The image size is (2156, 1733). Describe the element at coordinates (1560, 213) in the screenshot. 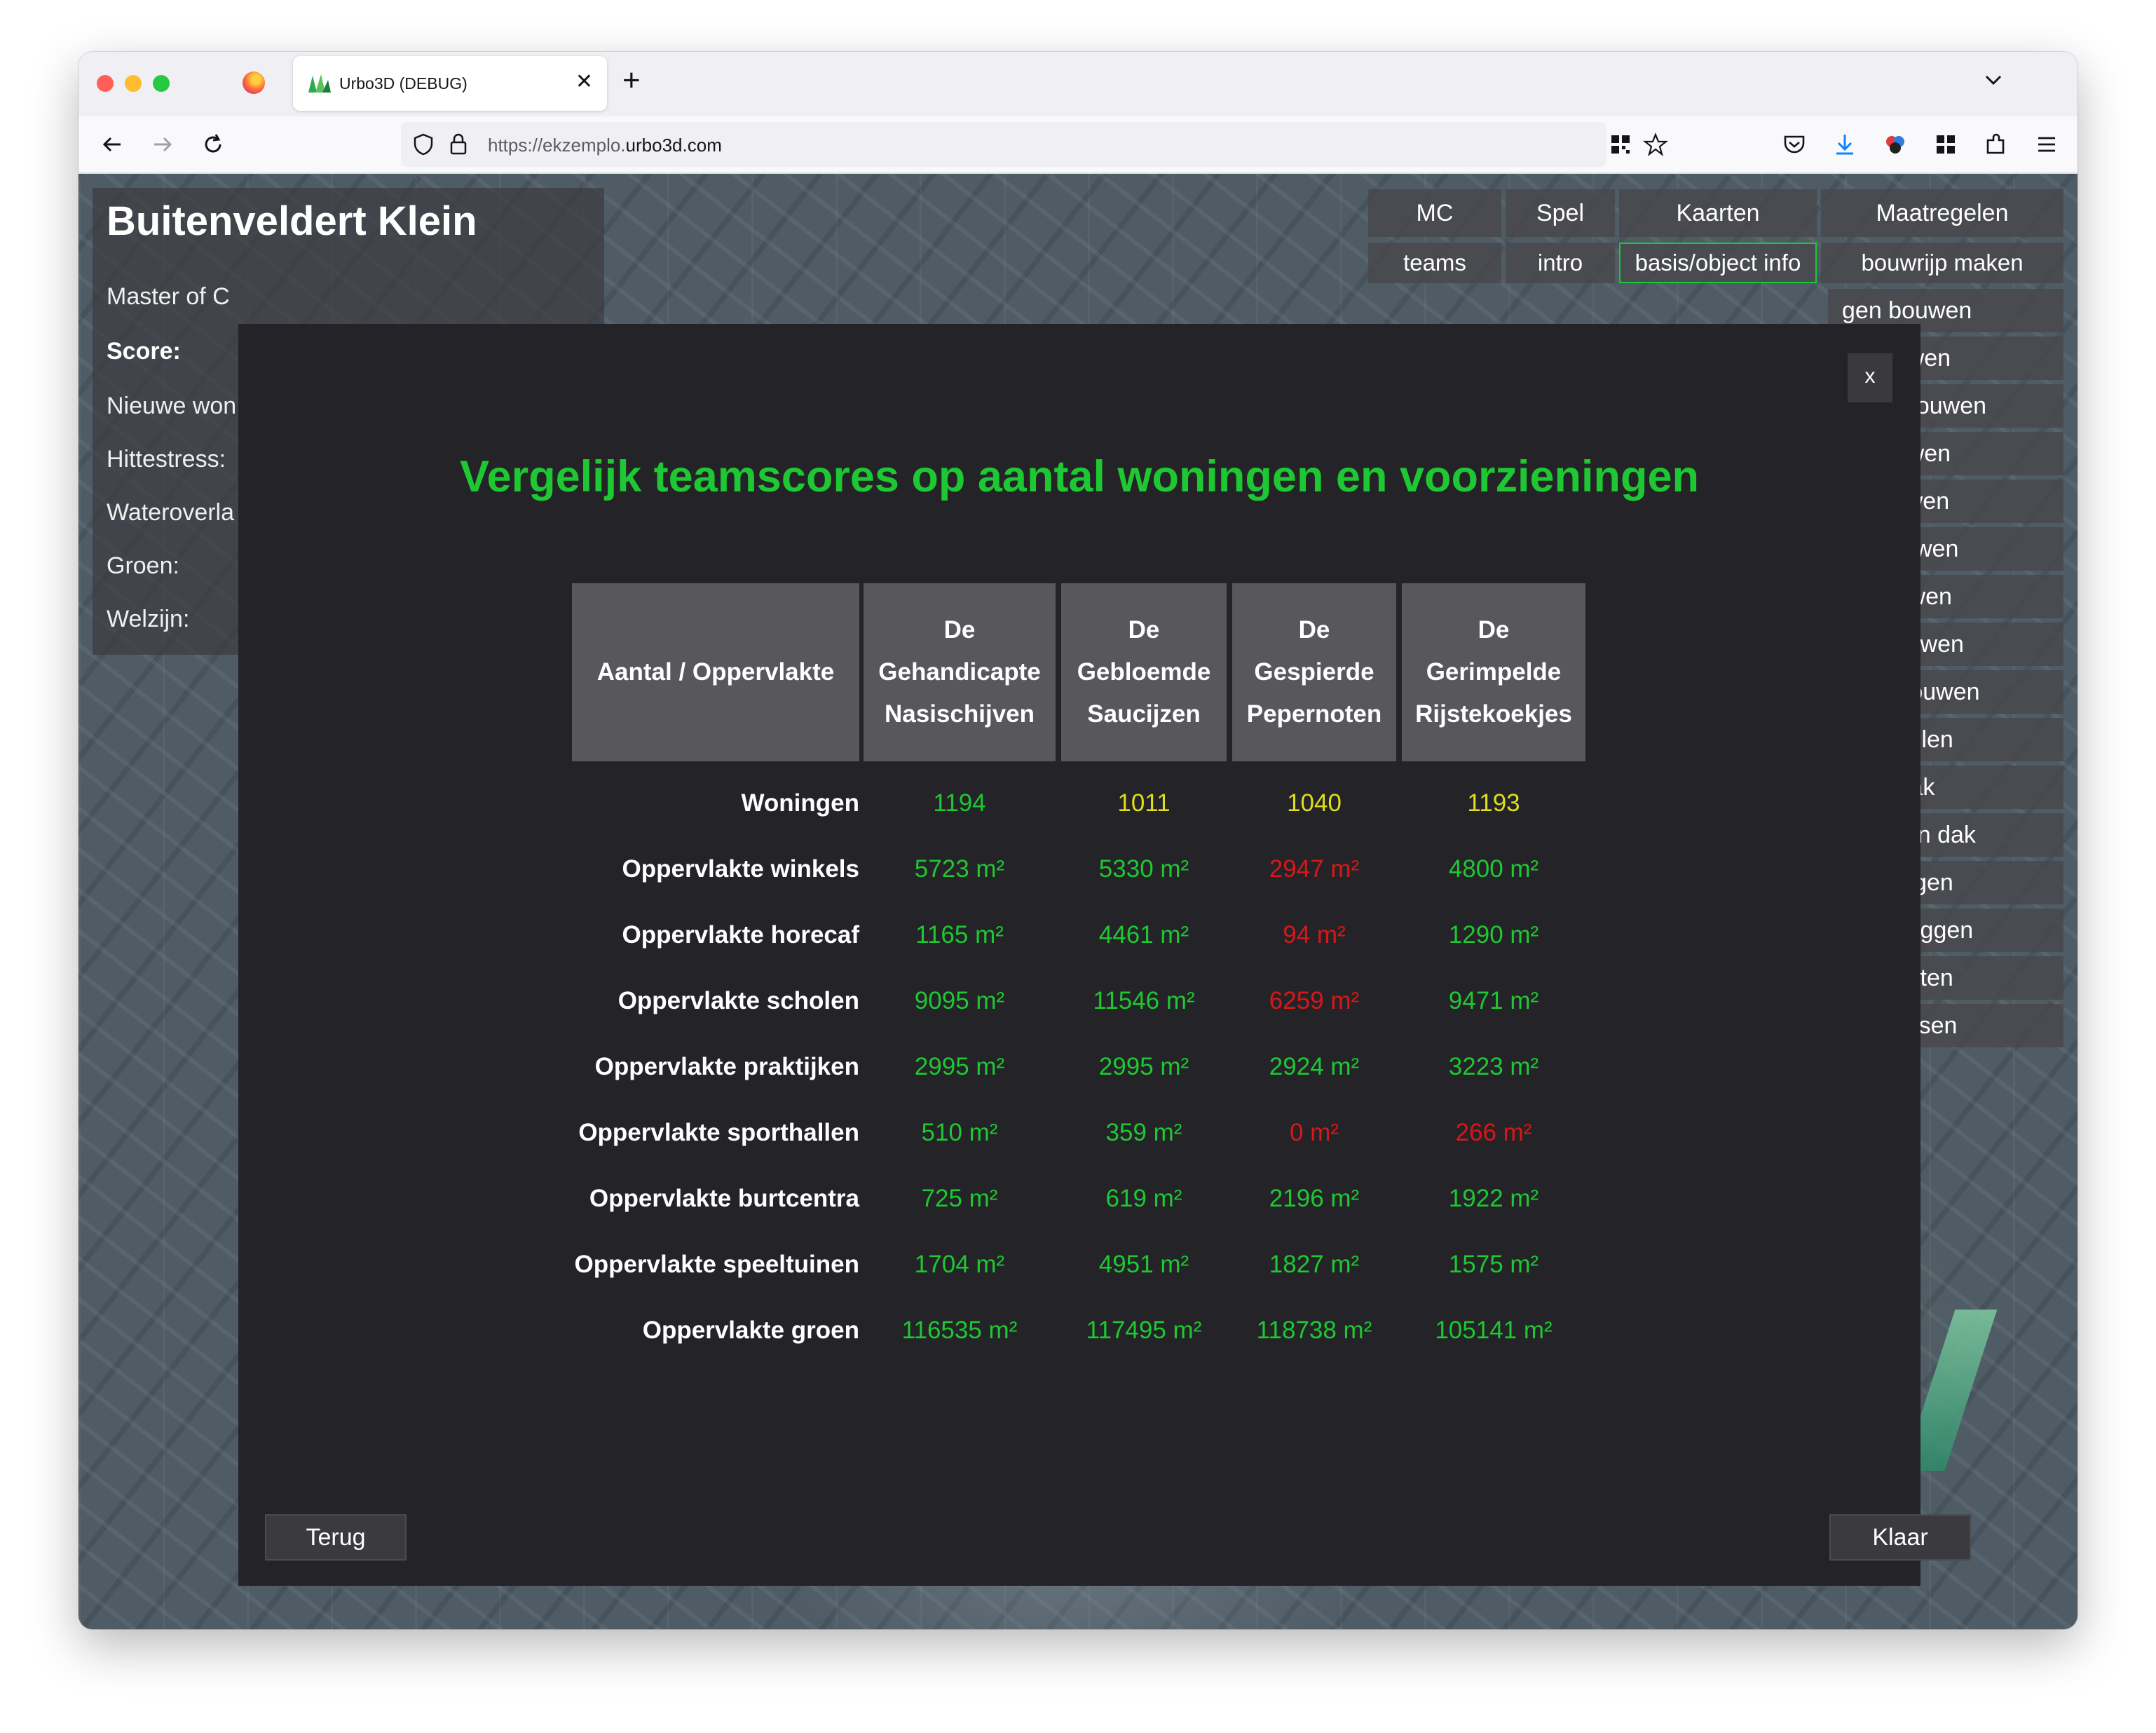

I see `menu-tab-spel: Spel` at that location.